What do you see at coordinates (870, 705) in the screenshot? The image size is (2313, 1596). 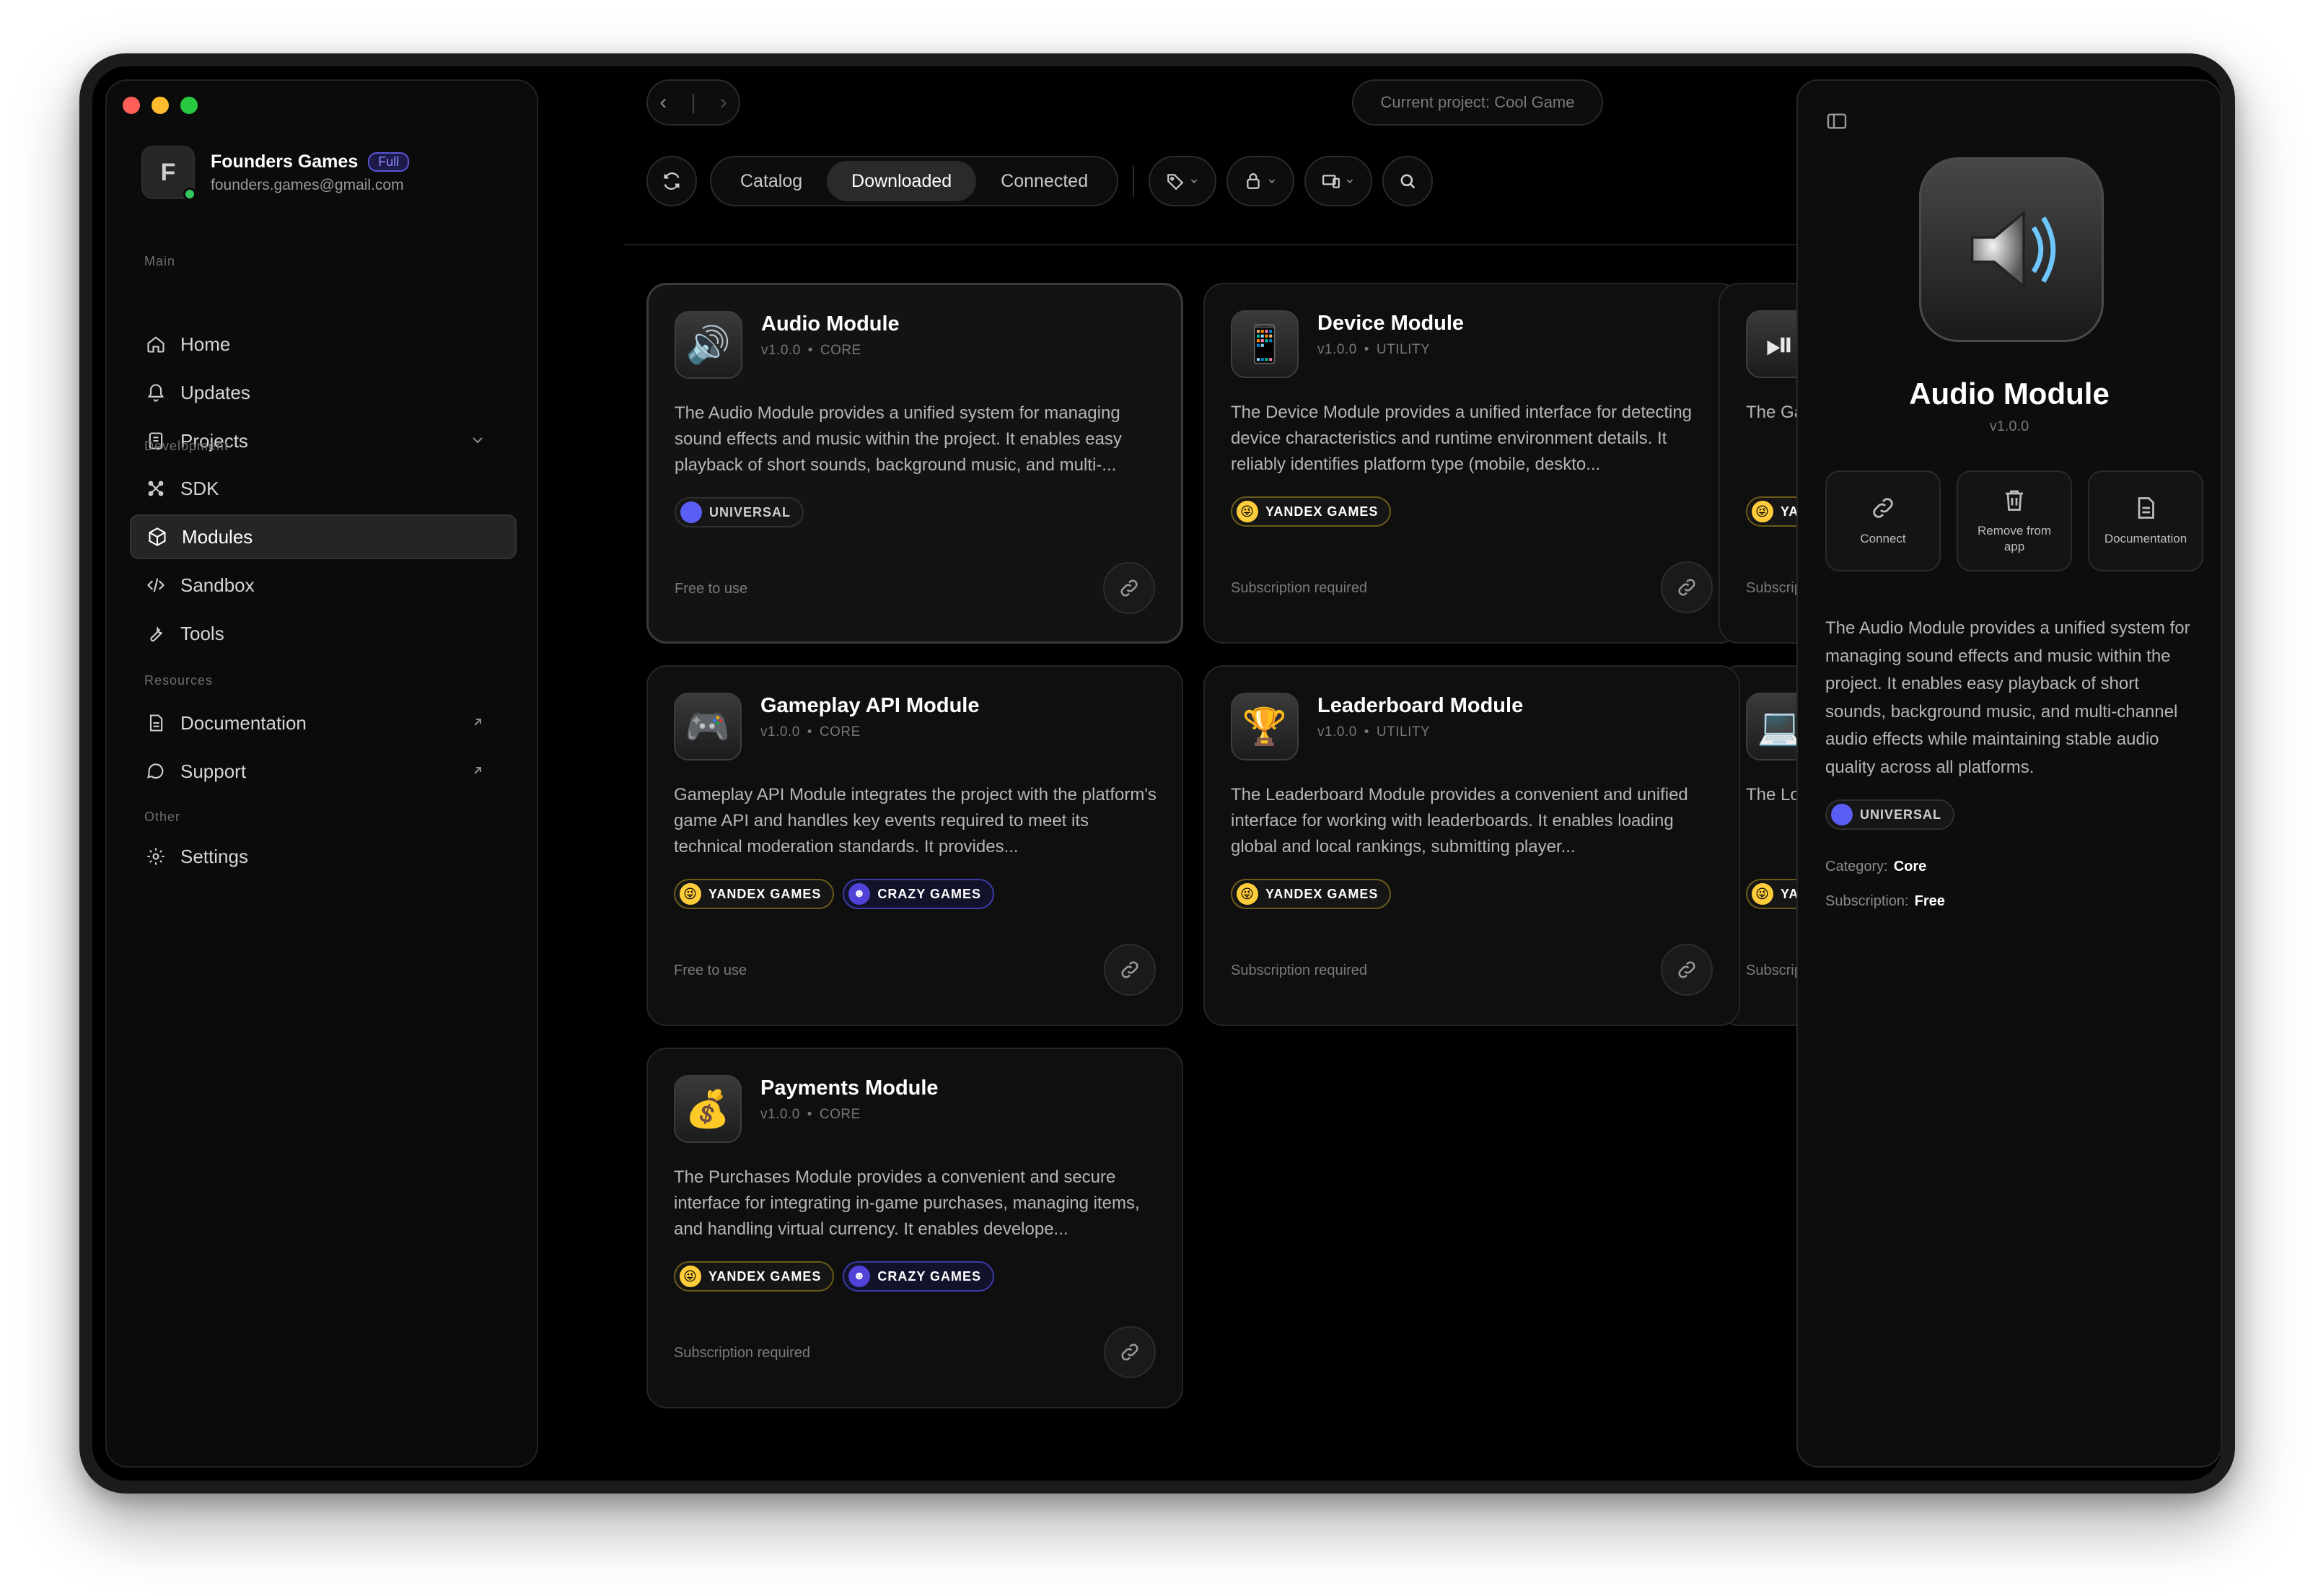 I see `card-title: Gameplay API Module` at bounding box center [870, 705].